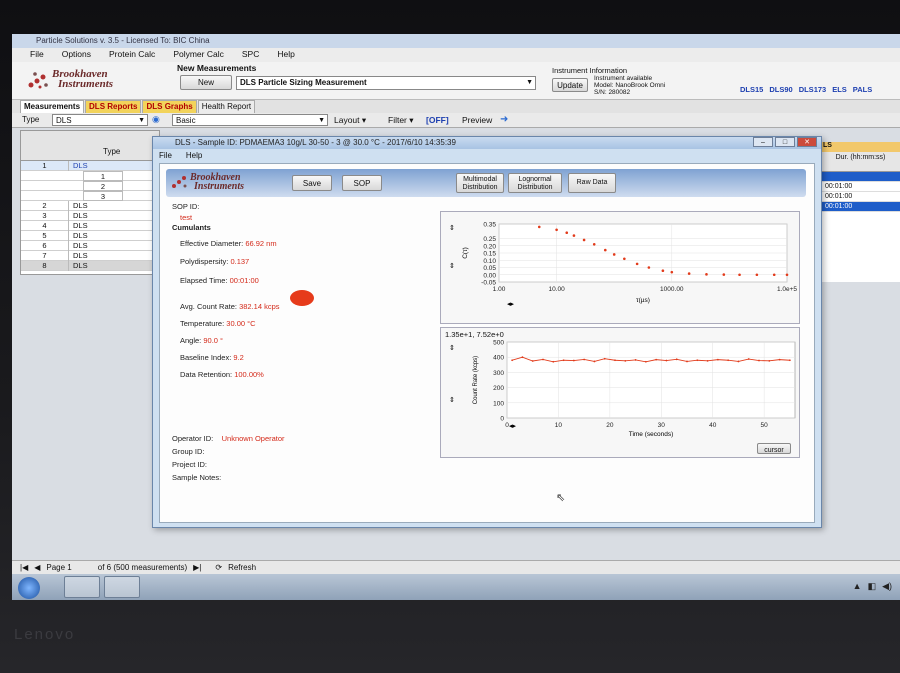  I want to click on result-row: Angle: 90.0 °, so click(202, 340).